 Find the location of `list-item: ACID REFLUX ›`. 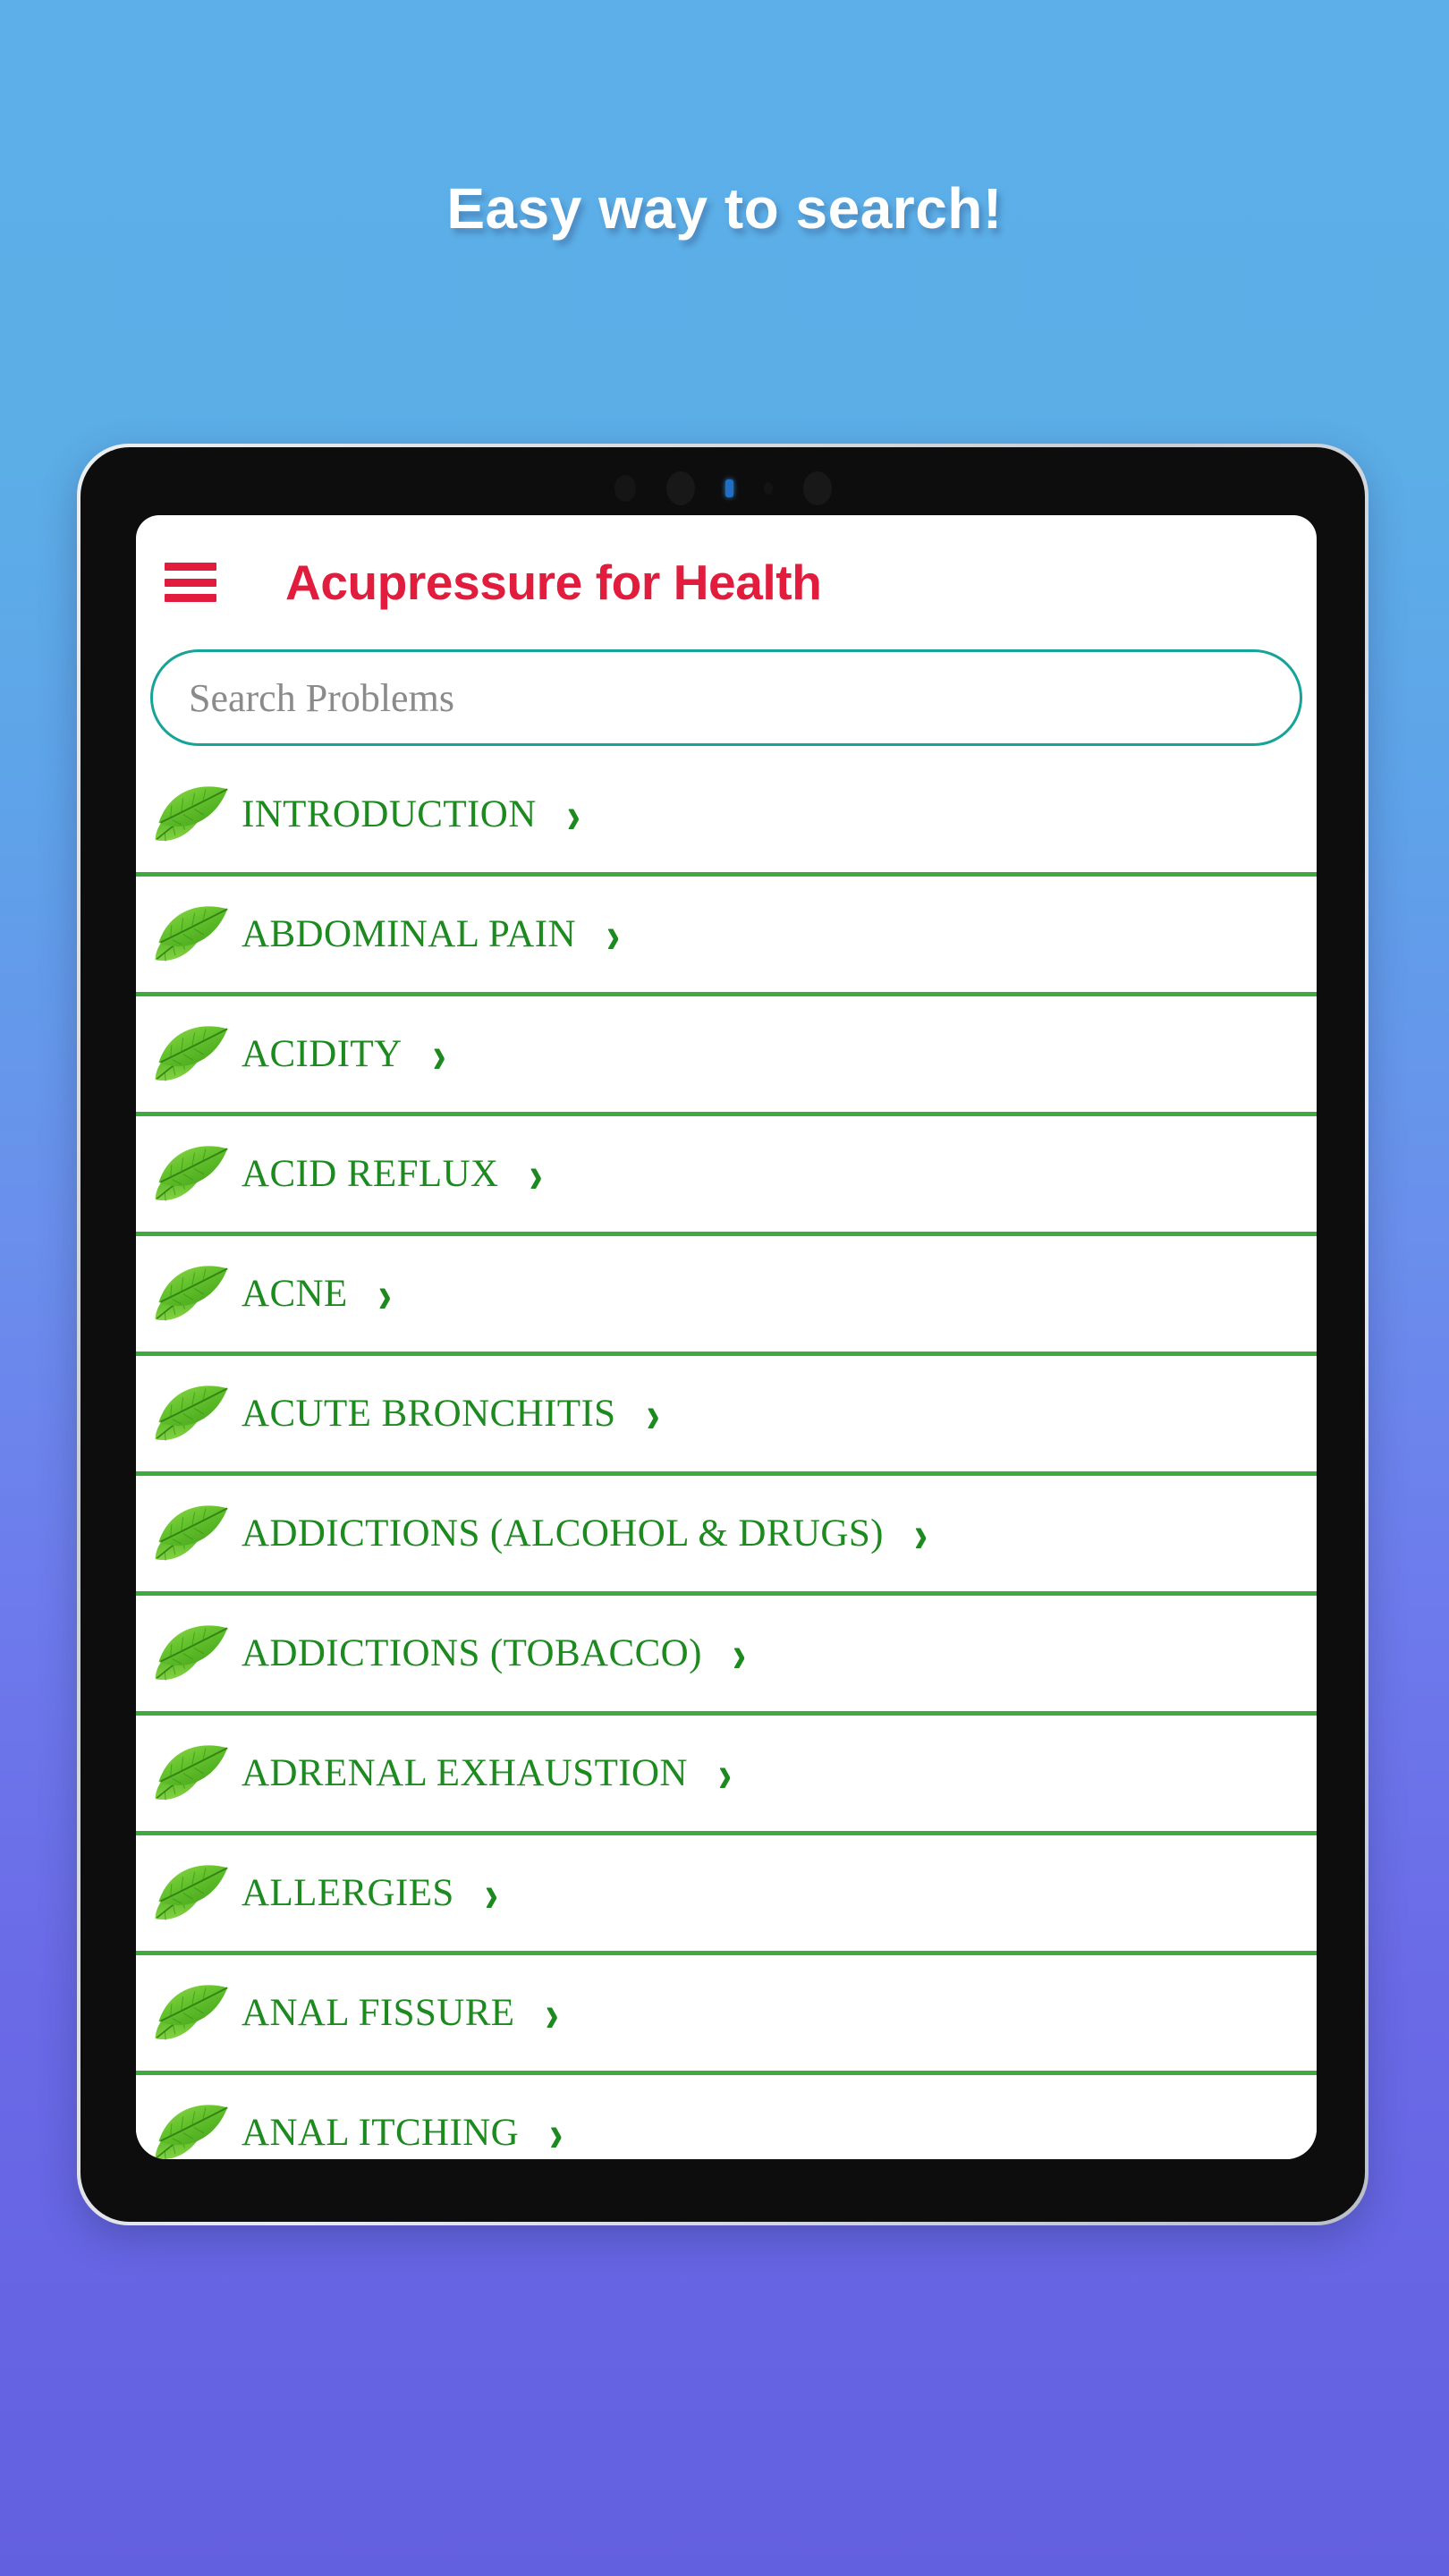

list-item: ACID REFLUX › is located at coordinates (726, 1176).